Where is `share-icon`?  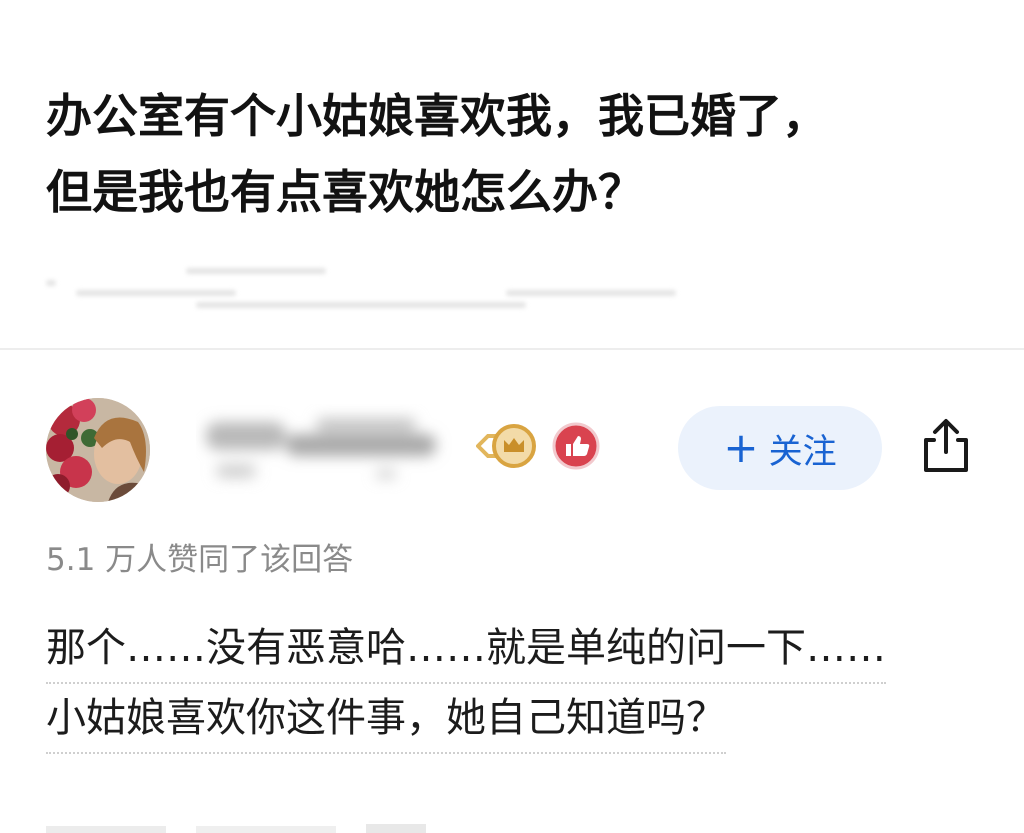 share-icon is located at coordinates (946, 446).